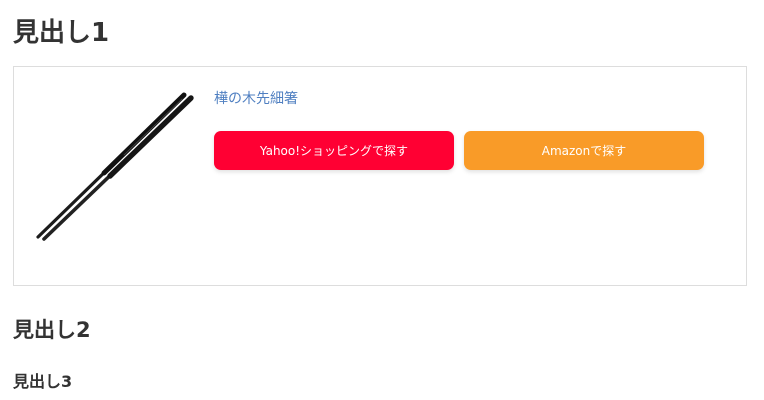  Describe the element at coordinates (584, 150) in the screenshot. I see `amazon-button: Amazonで探す` at that location.